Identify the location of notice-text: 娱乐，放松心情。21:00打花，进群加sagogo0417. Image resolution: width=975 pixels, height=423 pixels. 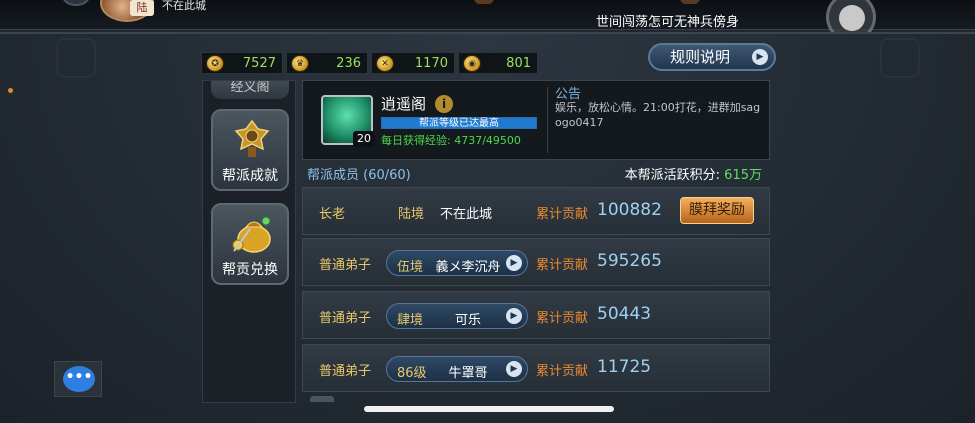
(658, 115).